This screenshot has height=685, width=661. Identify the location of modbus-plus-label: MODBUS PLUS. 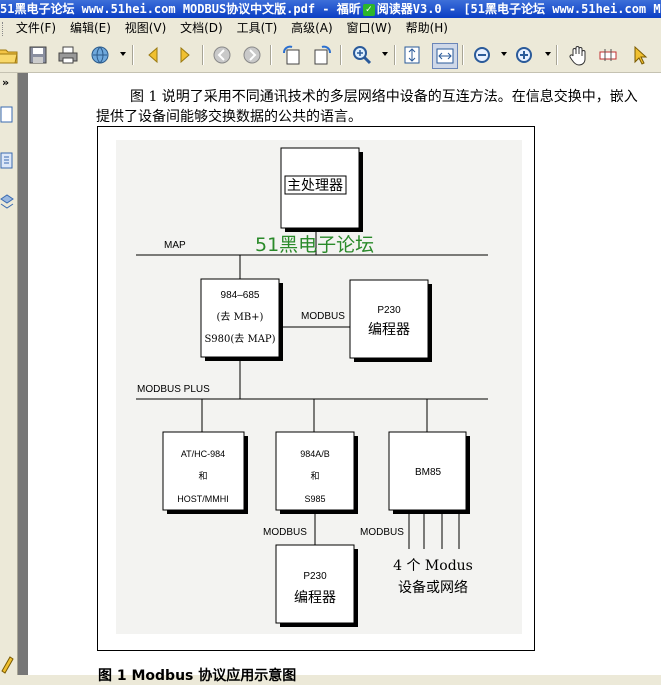
(173, 389).